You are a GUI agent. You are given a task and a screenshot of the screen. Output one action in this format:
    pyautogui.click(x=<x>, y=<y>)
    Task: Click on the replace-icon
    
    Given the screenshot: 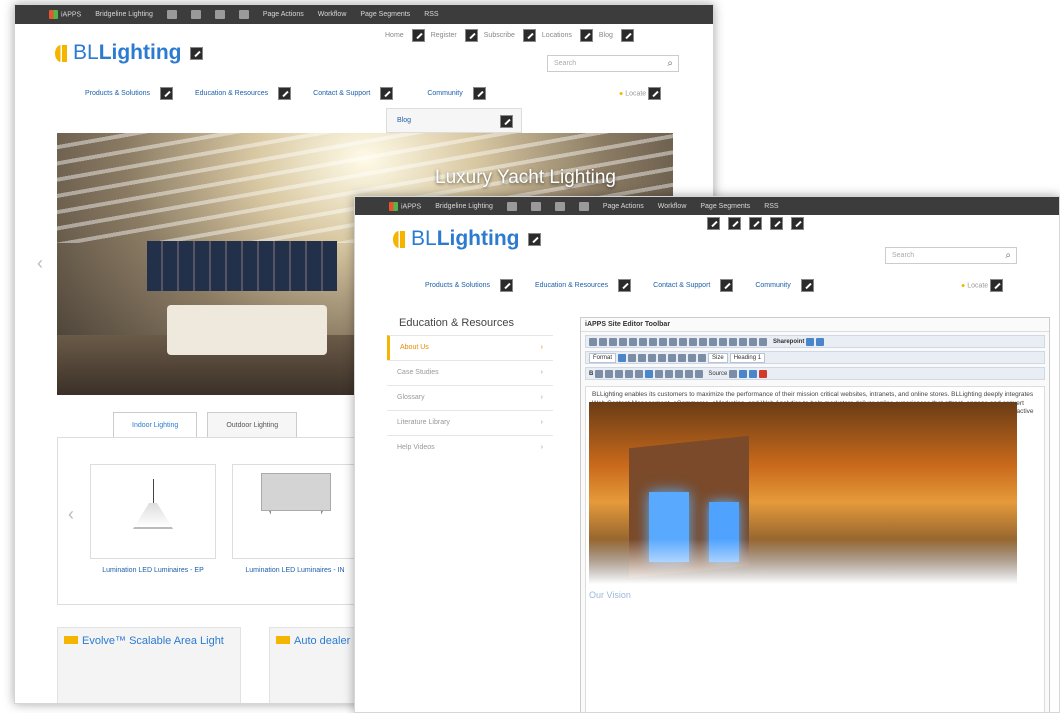 What is the action you would take?
    pyautogui.click(x=713, y=341)
    